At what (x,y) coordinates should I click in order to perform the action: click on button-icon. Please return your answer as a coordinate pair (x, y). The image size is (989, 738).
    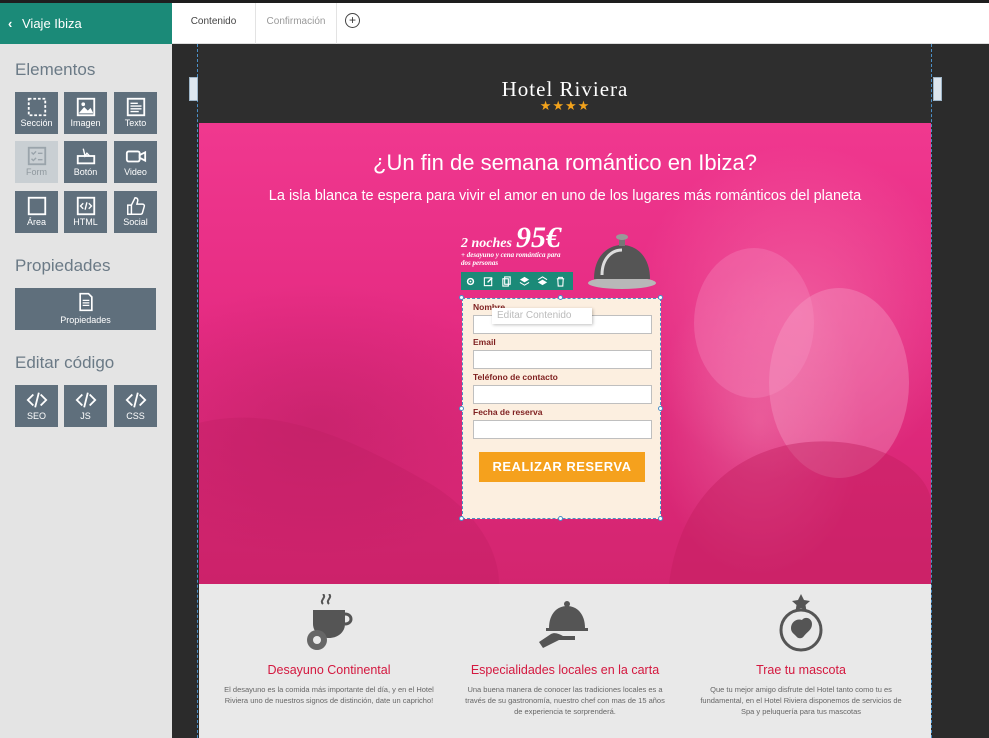
    Looking at the image, I should click on (85, 154).